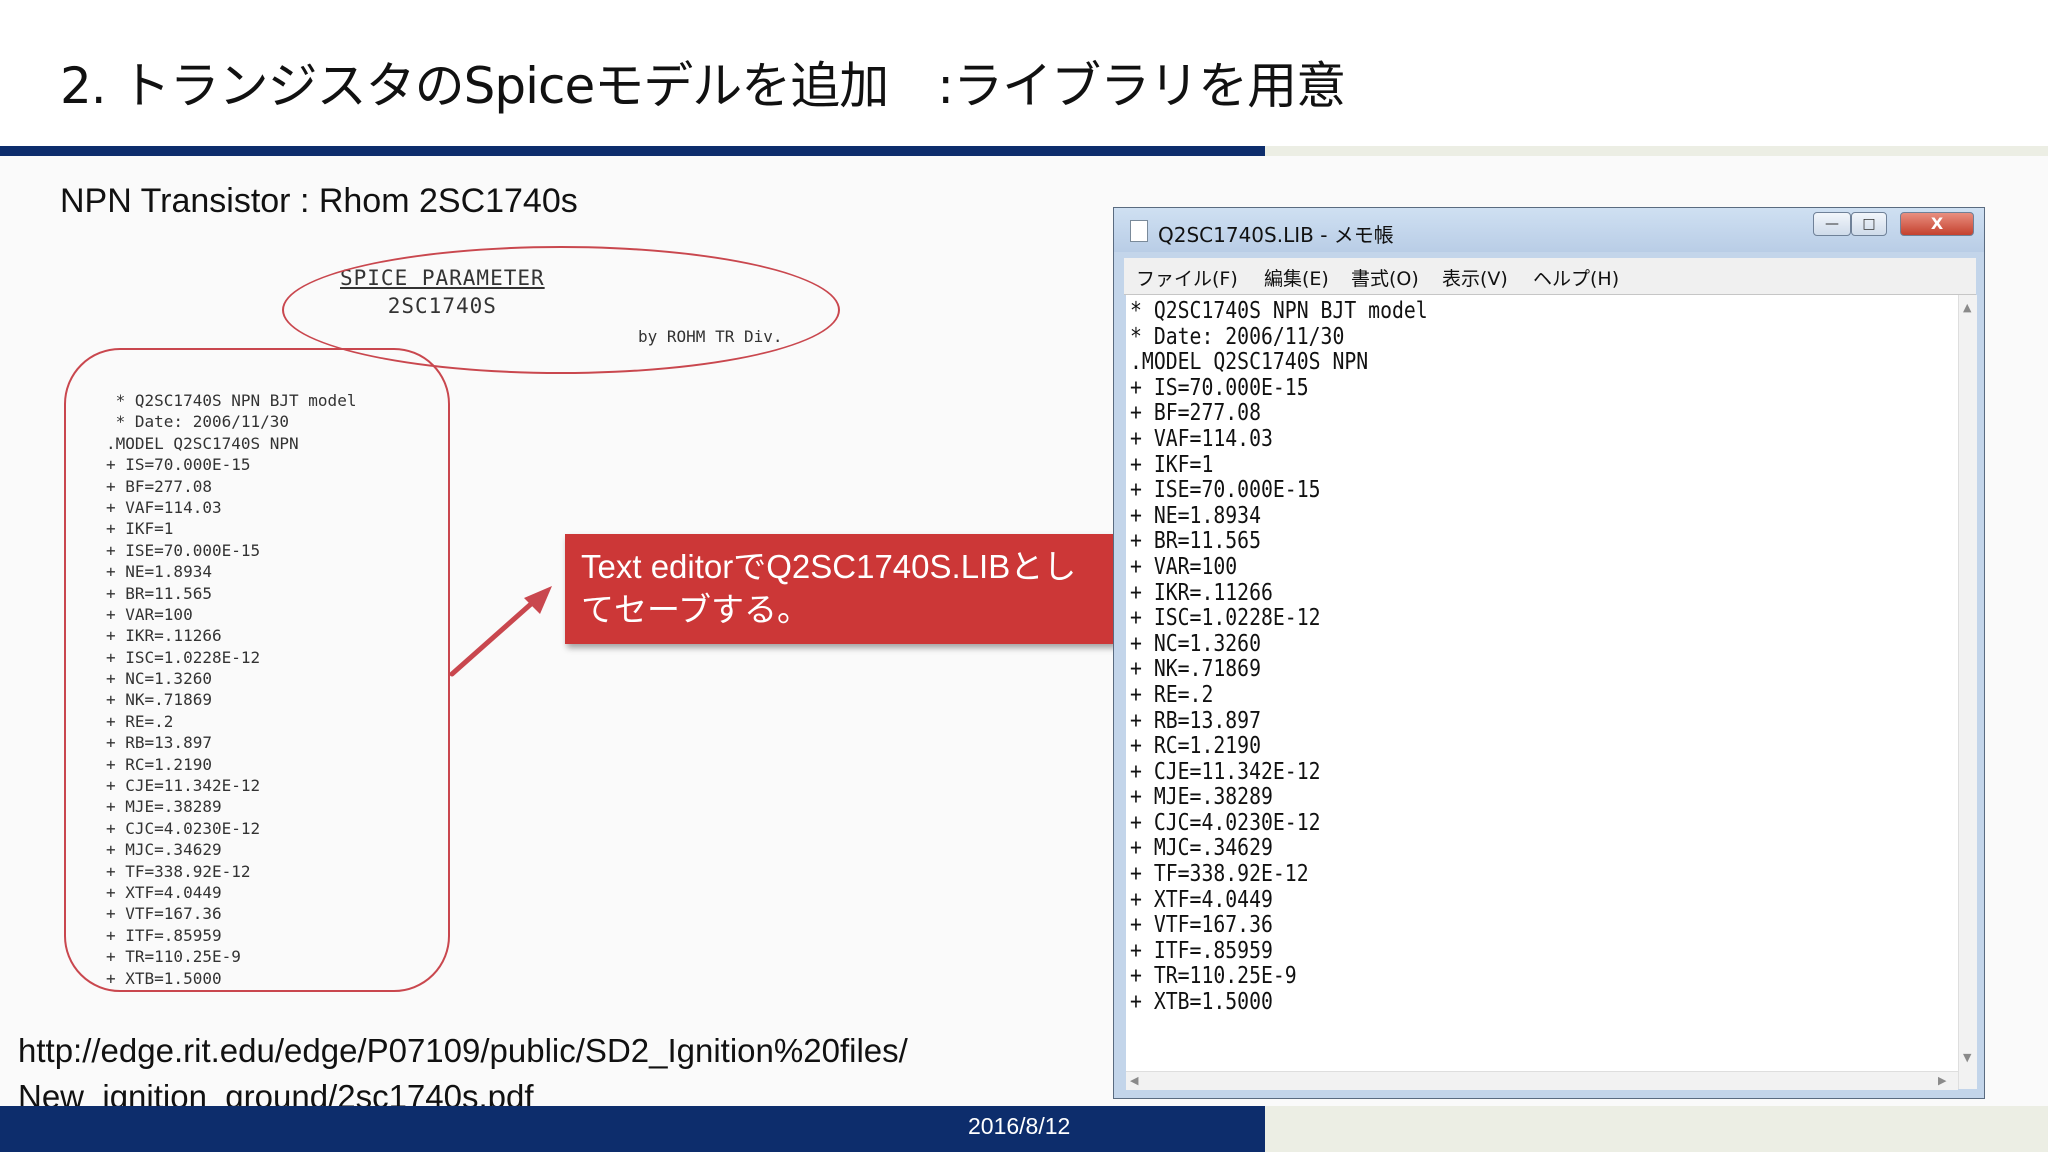 The width and height of the screenshot is (2048, 1152). Describe the element at coordinates (183, 550) in the screenshot. I see `scan-line: + ISE=70.000E-15` at that location.